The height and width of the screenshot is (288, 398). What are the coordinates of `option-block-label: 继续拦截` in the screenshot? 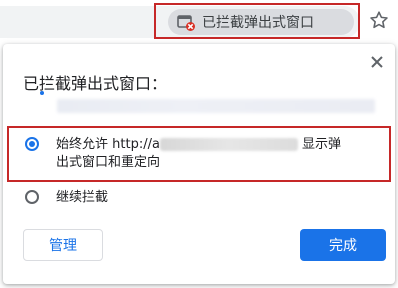 It's located at (82, 197).